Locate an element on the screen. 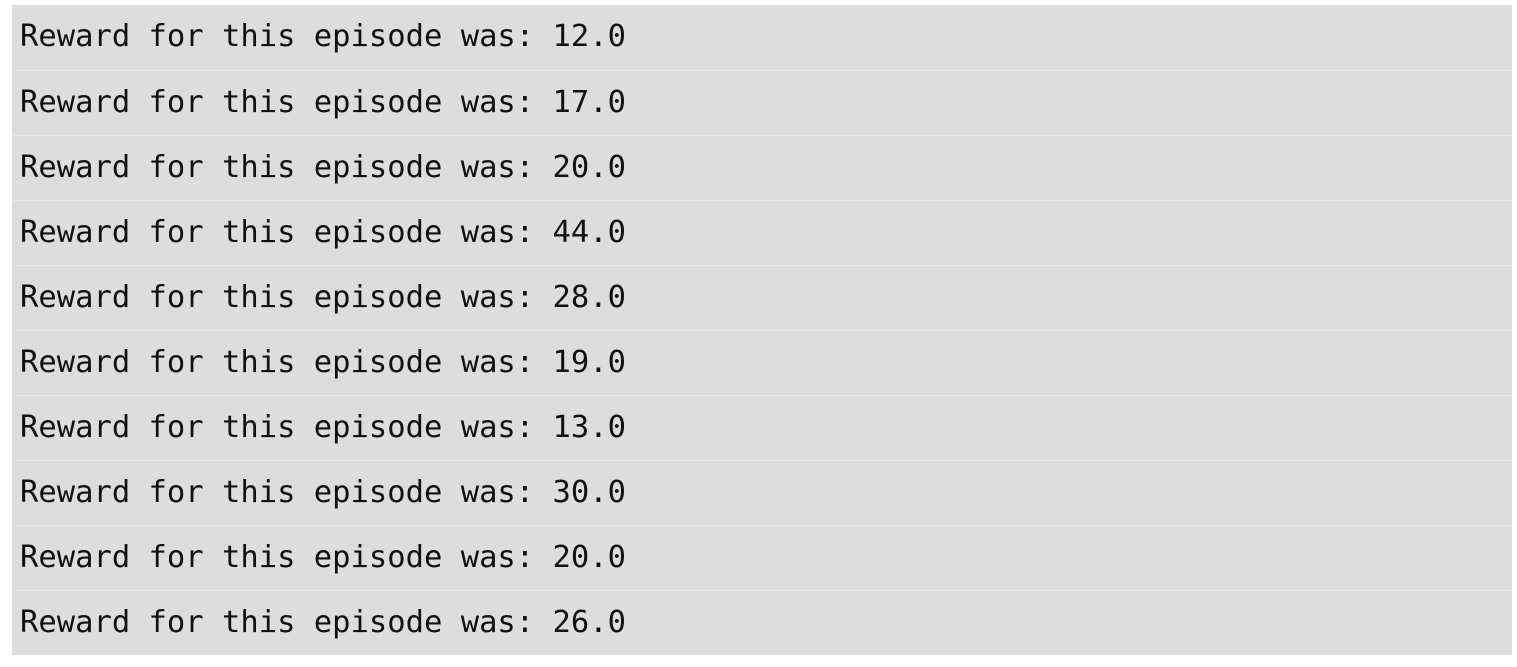 This screenshot has width=1517, height=667. log-line: Reward for this episode was: 26.0 is located at coordinates (762, 622).